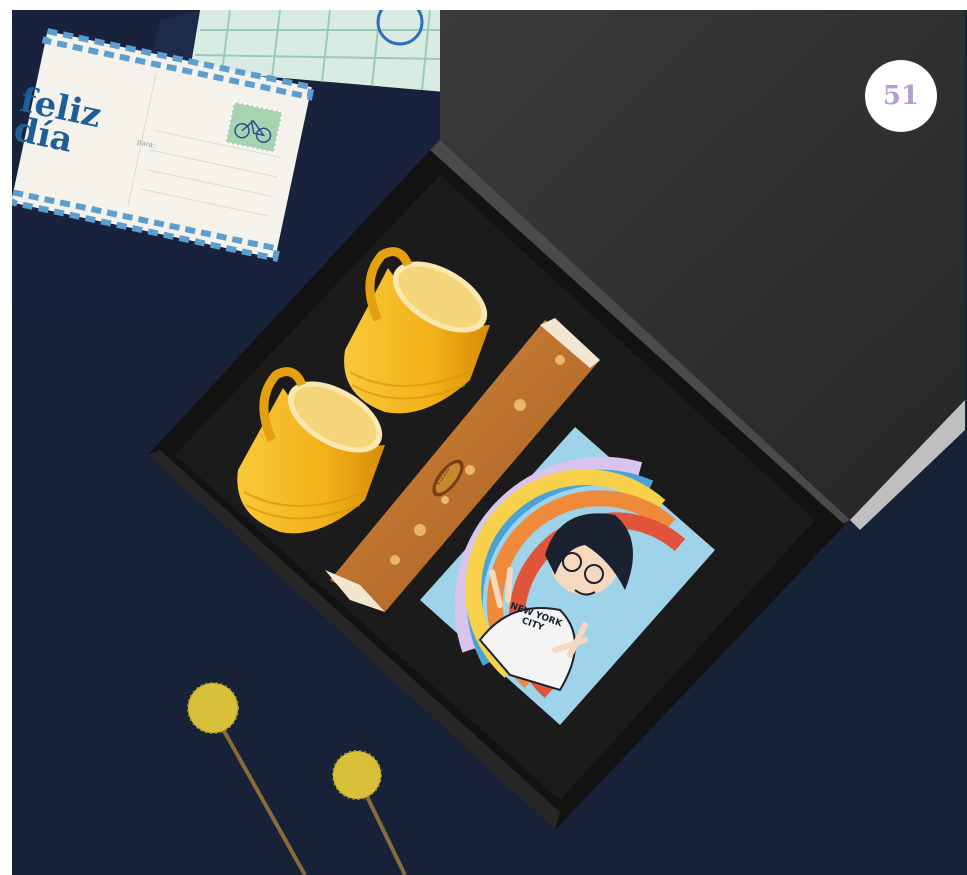 The image size is (967, 875). I want to click on postcard-greeting: feliz día, so click(58, 120).